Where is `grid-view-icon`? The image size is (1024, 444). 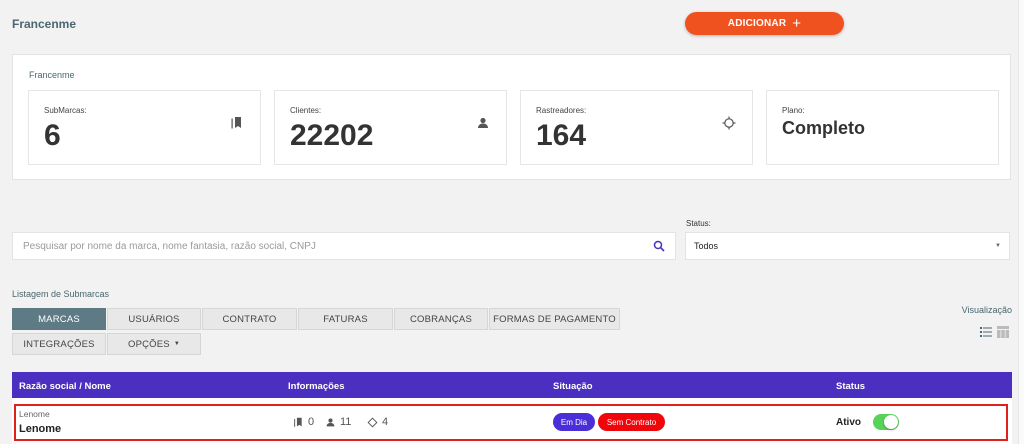
grid-view-icon is located at coordinates (1003, 332).